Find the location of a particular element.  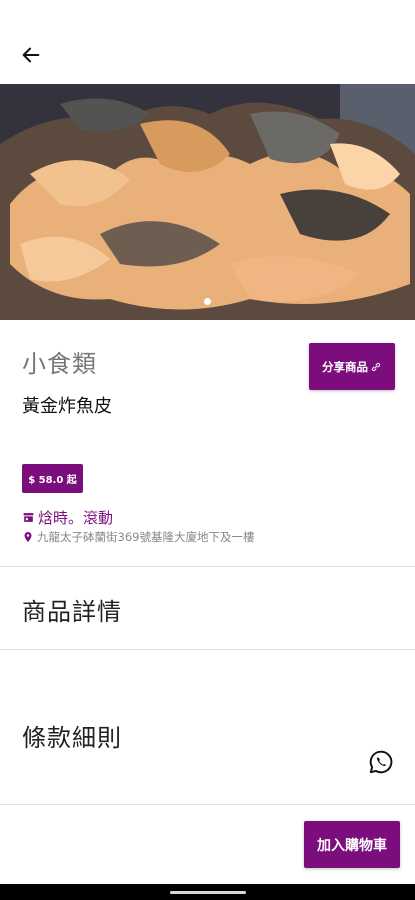

shop-address: 九龍太子砵蘭街369號基隆大廈地下及一樓 is located at coordinates (138, 537).